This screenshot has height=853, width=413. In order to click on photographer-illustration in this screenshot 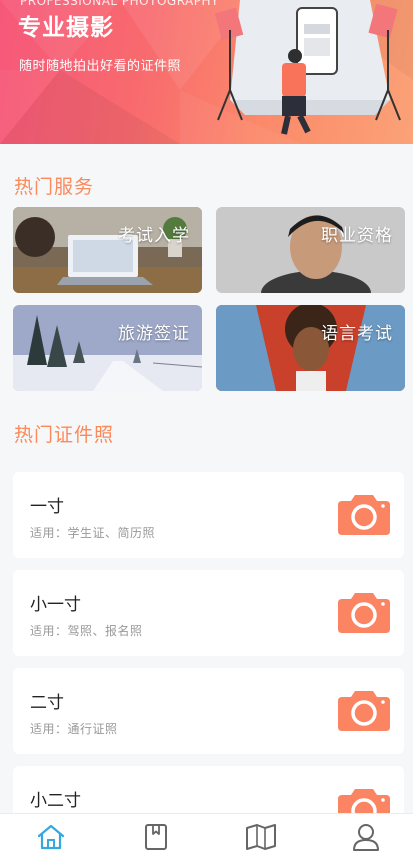, I will do `click(307, 67)`.